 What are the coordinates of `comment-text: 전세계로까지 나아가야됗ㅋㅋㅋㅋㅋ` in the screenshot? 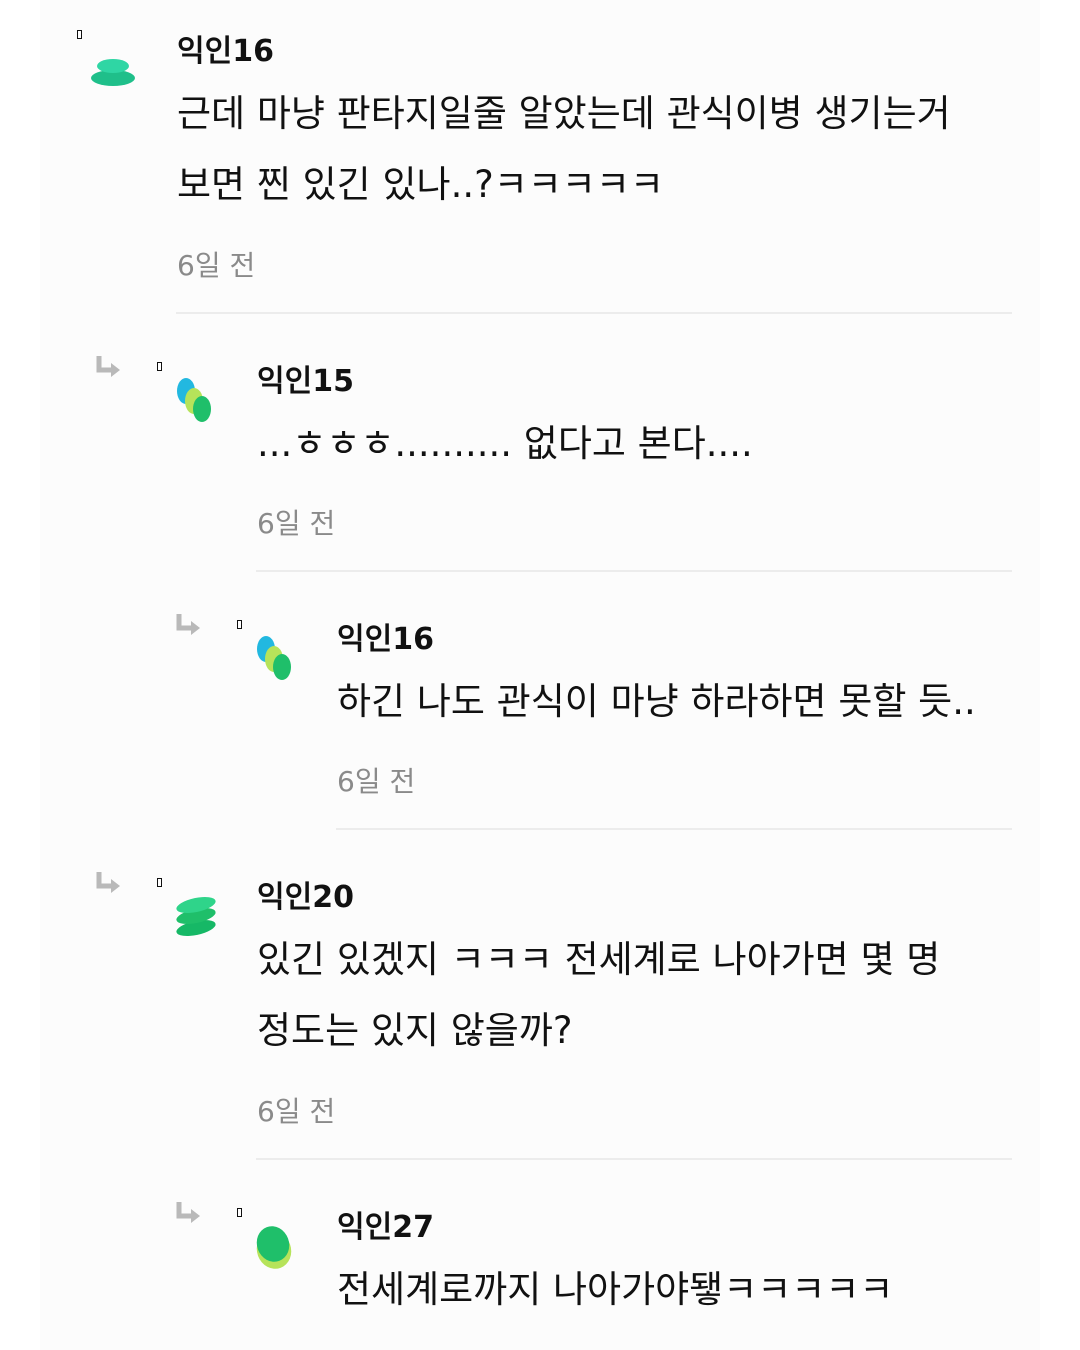 It's located at (615, 1289).